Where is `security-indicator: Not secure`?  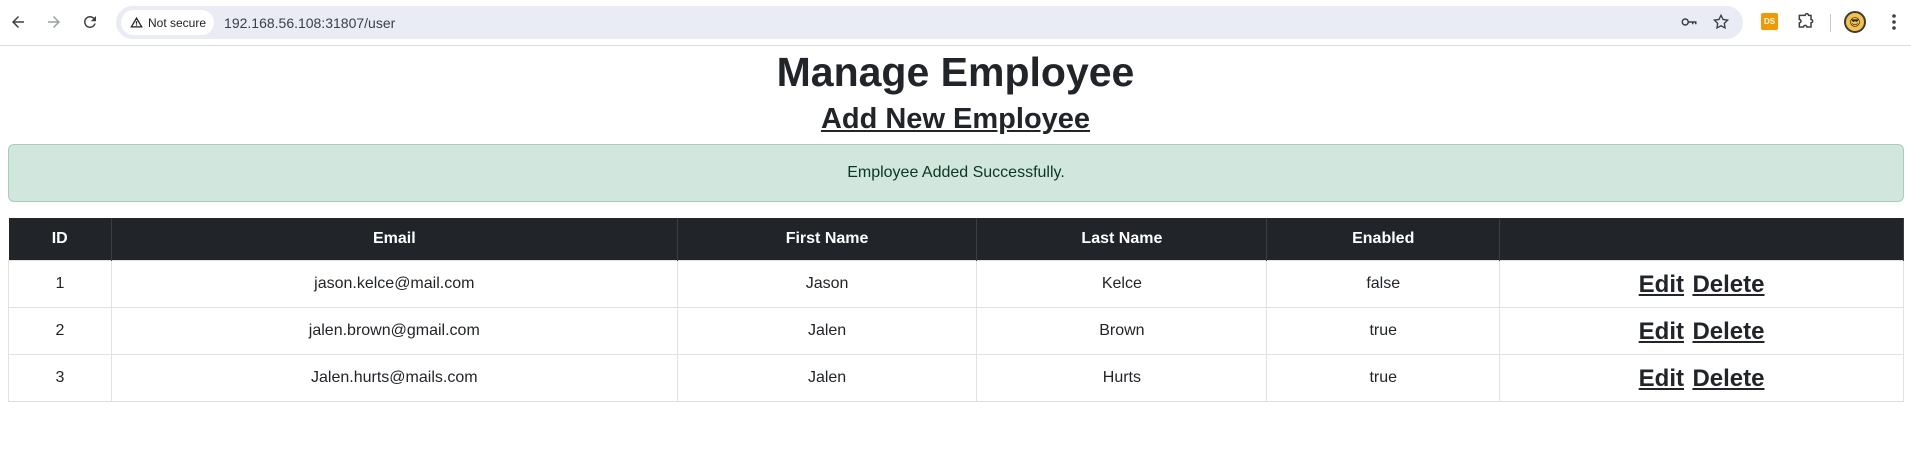 security-indicator: Not secure is located at coordinates (168, 22).